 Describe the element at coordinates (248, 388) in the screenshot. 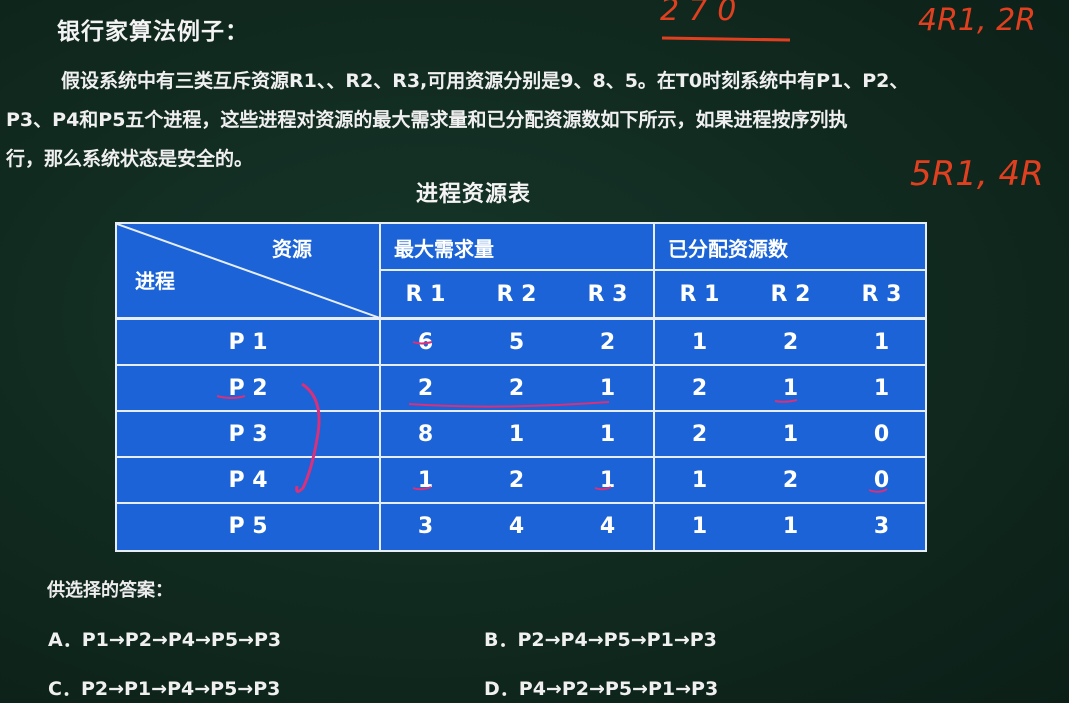

I see `process-name-cell: P 2` at that location.